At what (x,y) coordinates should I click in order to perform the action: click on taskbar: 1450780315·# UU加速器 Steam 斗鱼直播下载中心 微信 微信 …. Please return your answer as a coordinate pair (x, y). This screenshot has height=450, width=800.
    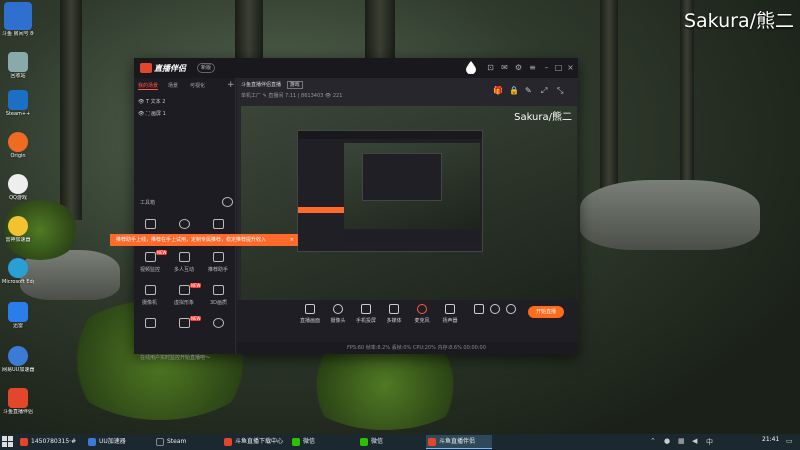
    Looking at the image, I should click on (400, 442).